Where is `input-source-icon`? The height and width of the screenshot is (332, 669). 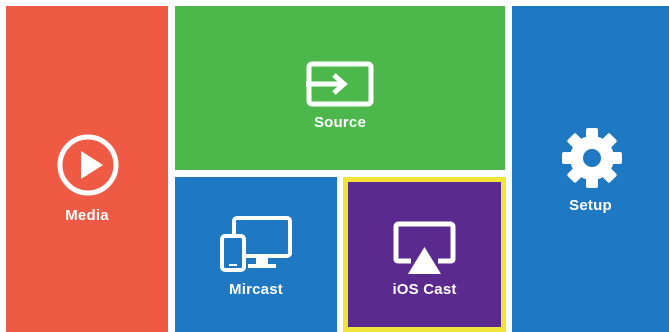 input-source-icon is located at coordinates (340, 84).